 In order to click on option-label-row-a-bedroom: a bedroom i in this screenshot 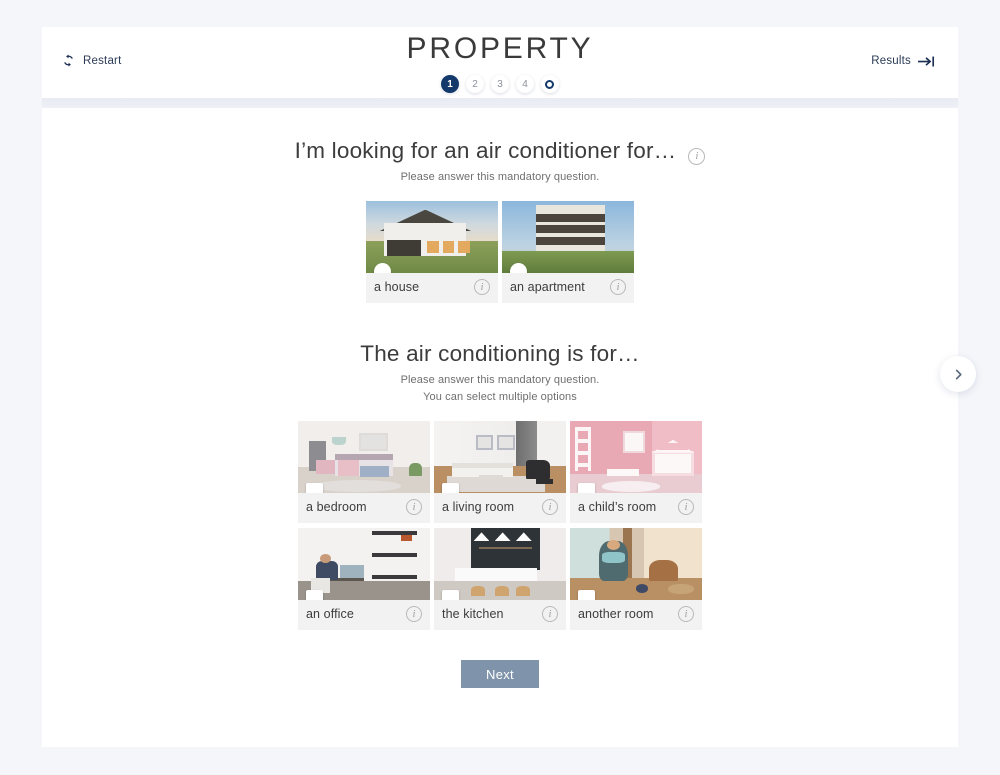, I will do `click(364, 508)`.